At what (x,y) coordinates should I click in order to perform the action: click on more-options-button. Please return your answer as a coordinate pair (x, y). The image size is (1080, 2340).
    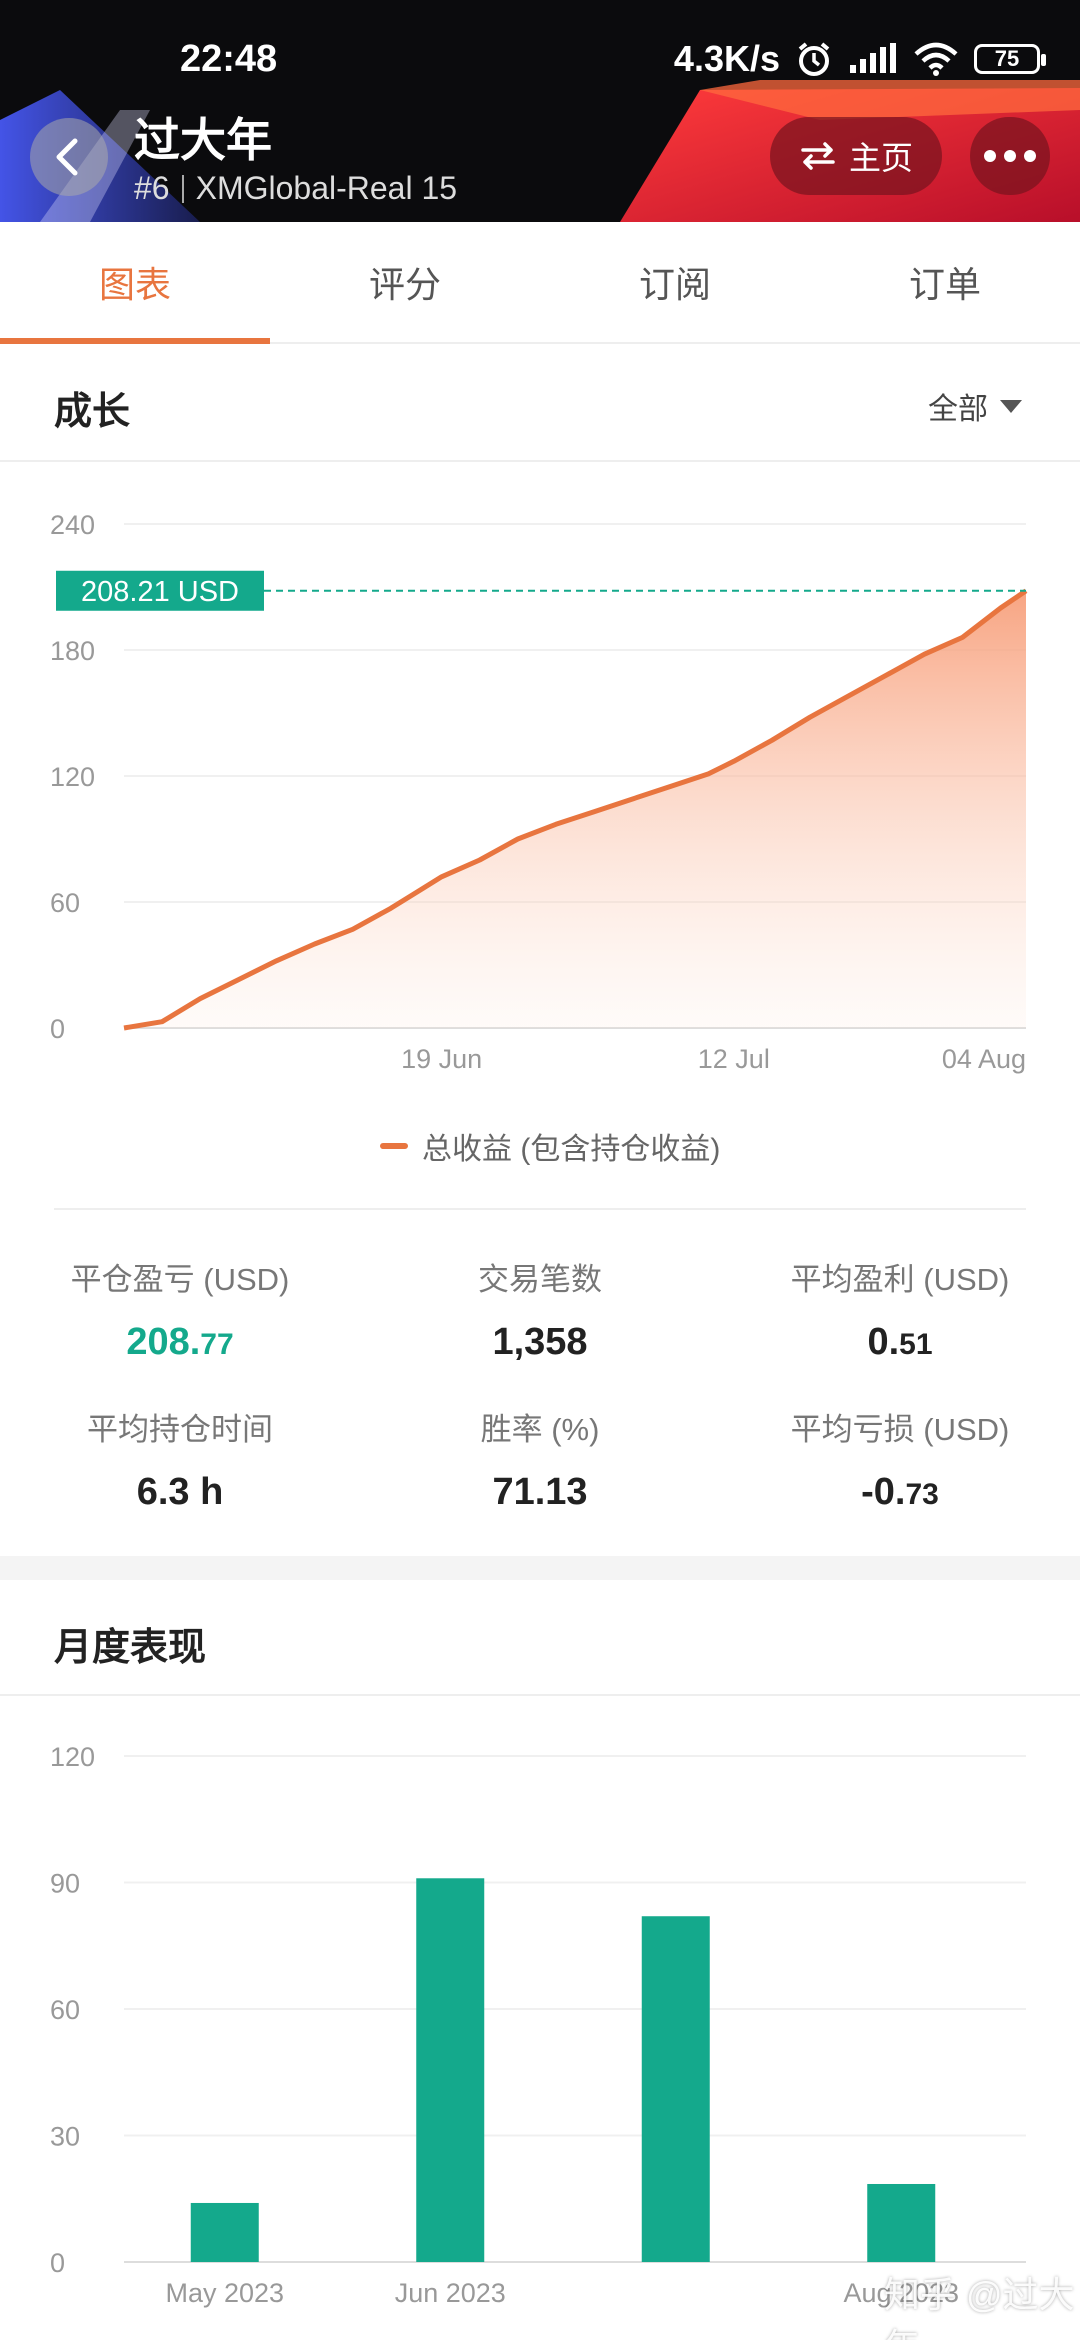
    Looking at the image, I should click on (1010, 156).